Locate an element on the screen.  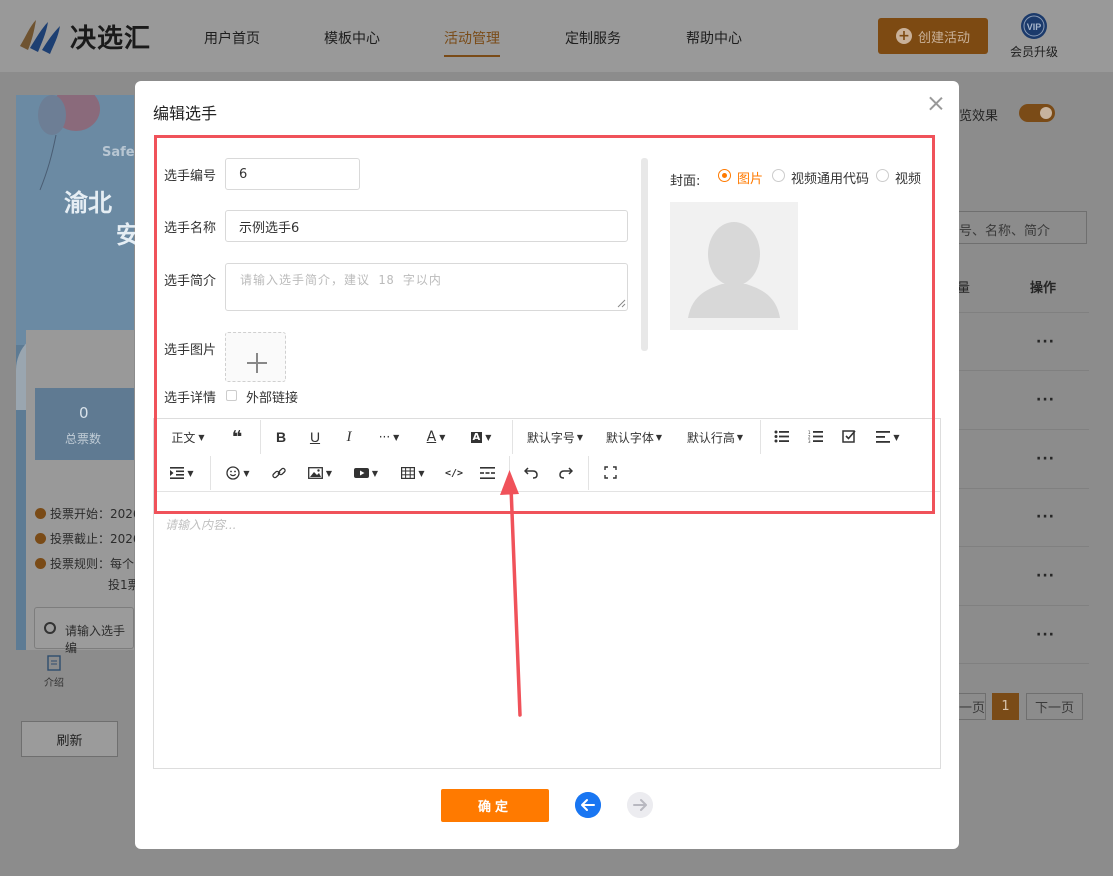
logo-icon is located at coordinates (40, 37).